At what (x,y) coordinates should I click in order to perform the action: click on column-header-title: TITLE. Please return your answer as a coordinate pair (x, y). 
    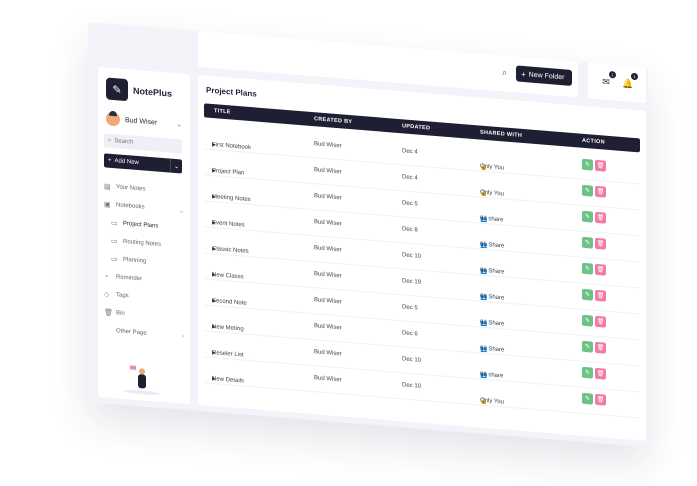
    Looking at the image, I should click on (222, 111).